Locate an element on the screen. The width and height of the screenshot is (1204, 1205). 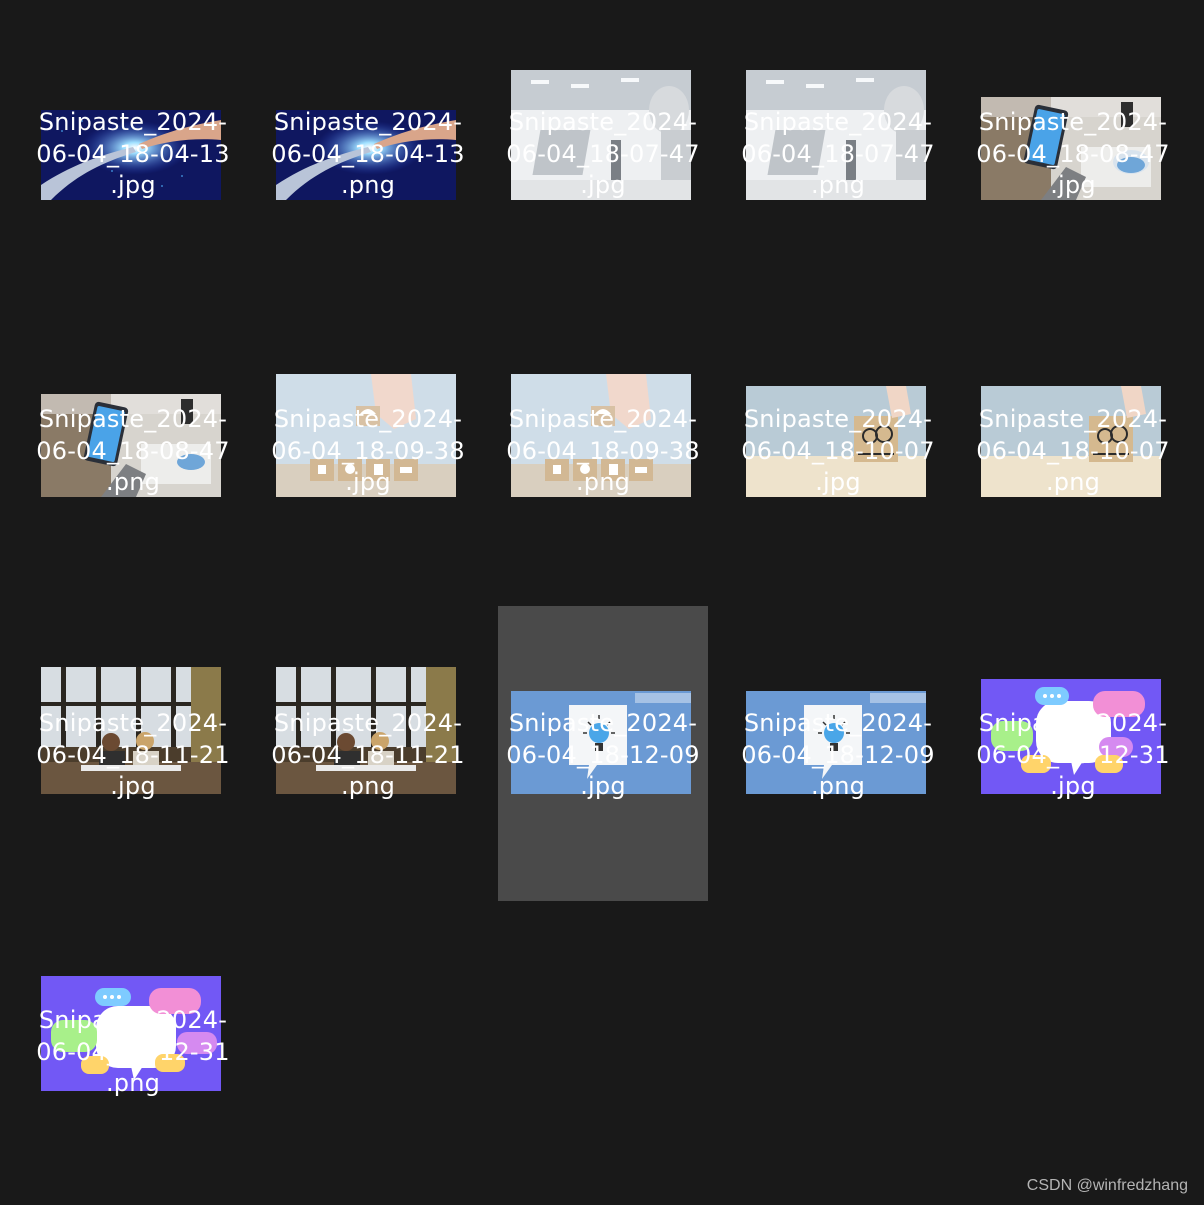
file-tile: Snipaste_2024- 06-04_18-10-07 .jpg is located at coordinates (838, 449).